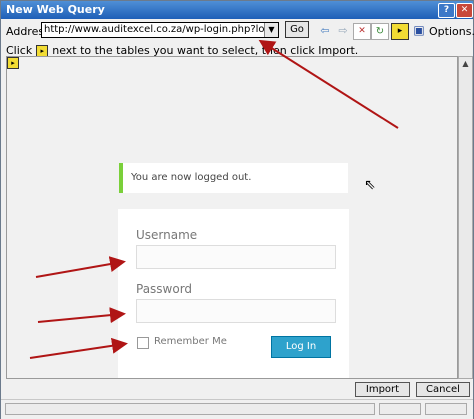  What do you see at coordinates (370, 185) in the screenshot?
I see `mouse-cursor-icon: ⇖` at bounding box center [370, 185].